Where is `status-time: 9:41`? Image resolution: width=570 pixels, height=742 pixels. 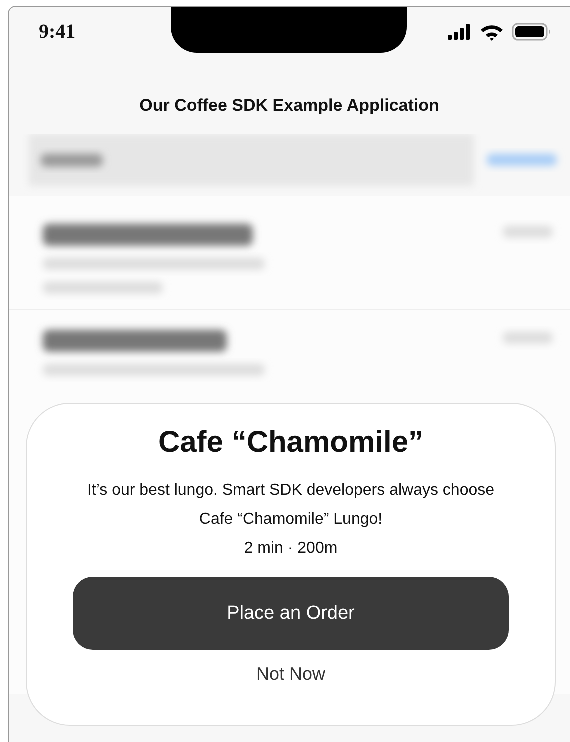
status-time: 9:41 is located at coordinates (58, 32).